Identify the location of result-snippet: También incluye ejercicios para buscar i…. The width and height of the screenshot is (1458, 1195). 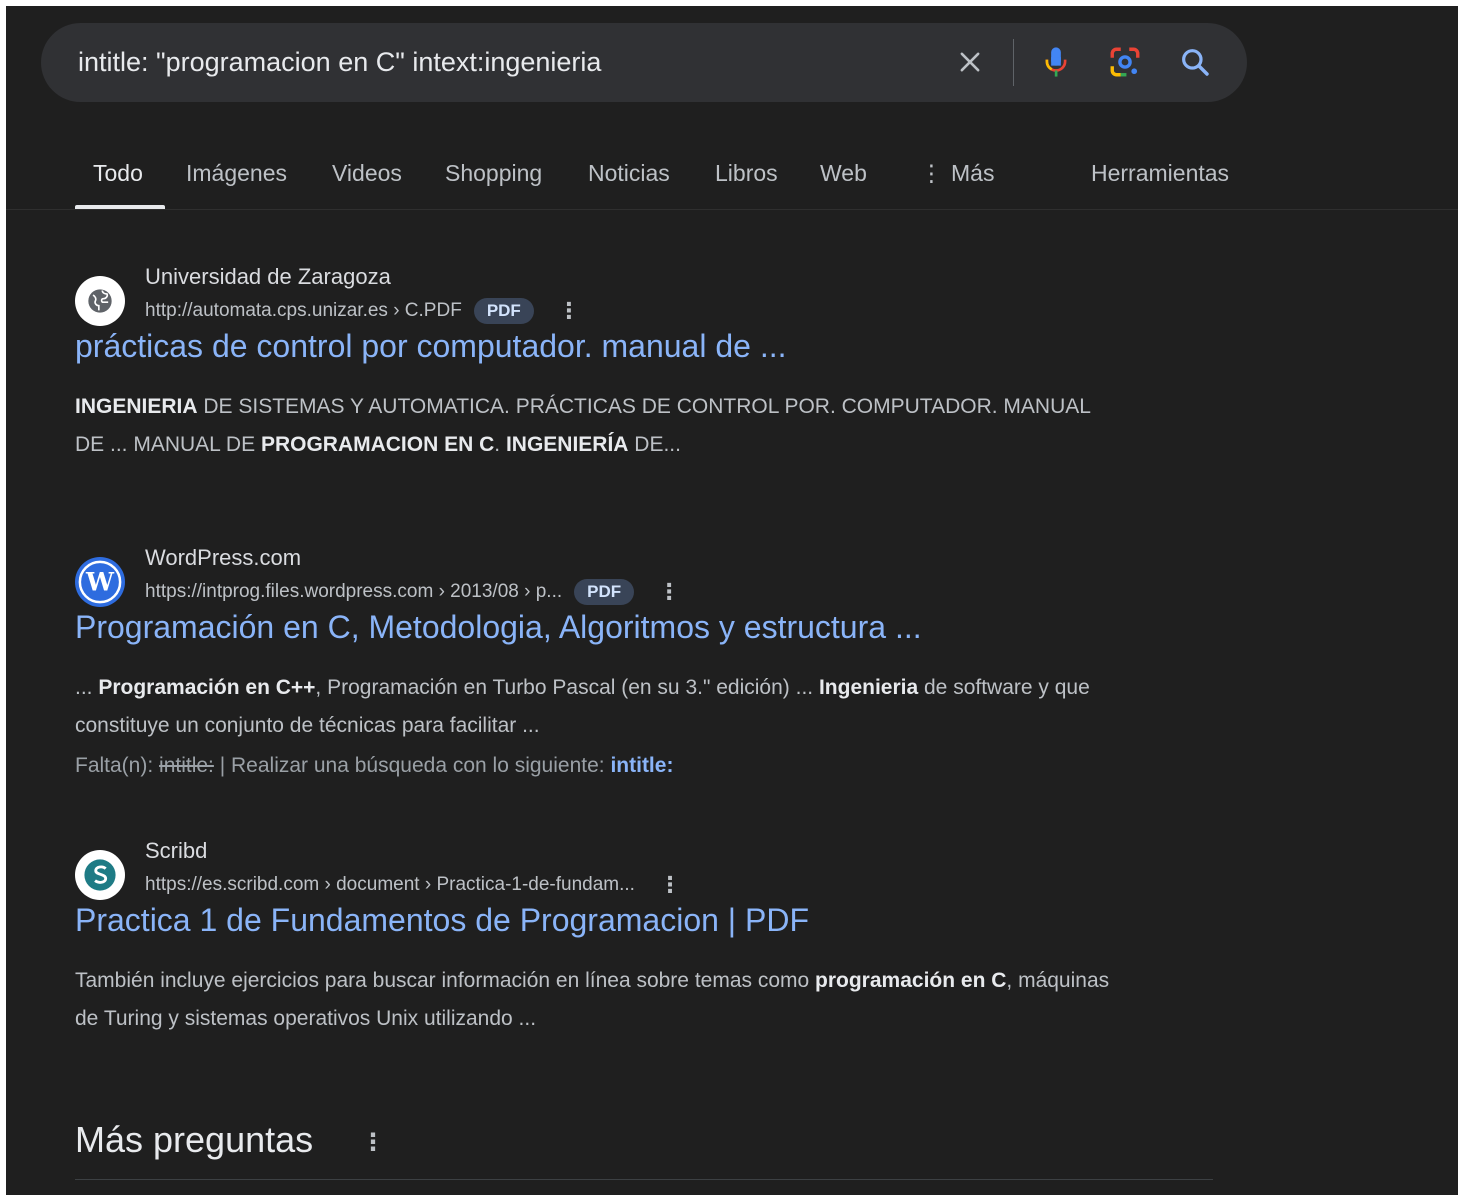
(592, 999).